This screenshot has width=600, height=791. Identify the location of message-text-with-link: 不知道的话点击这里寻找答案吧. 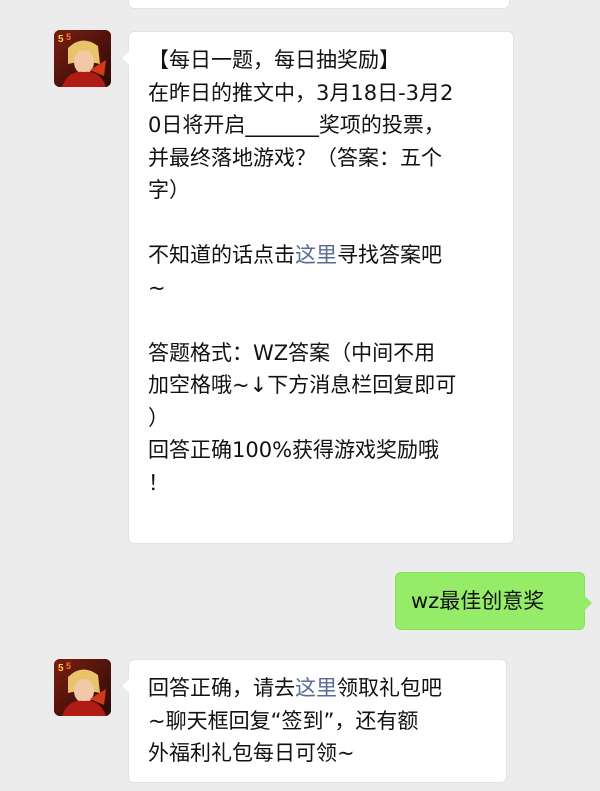
(330, 255).